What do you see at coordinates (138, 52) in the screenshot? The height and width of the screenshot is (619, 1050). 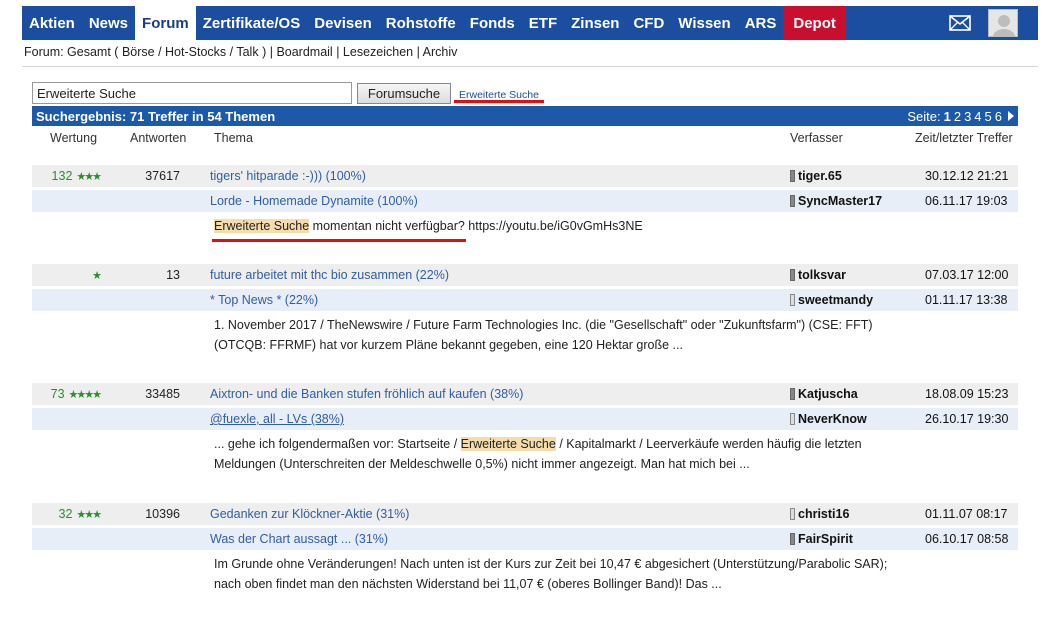 I see `crumb-boerse: Börse` at bounding box center [138, 52].